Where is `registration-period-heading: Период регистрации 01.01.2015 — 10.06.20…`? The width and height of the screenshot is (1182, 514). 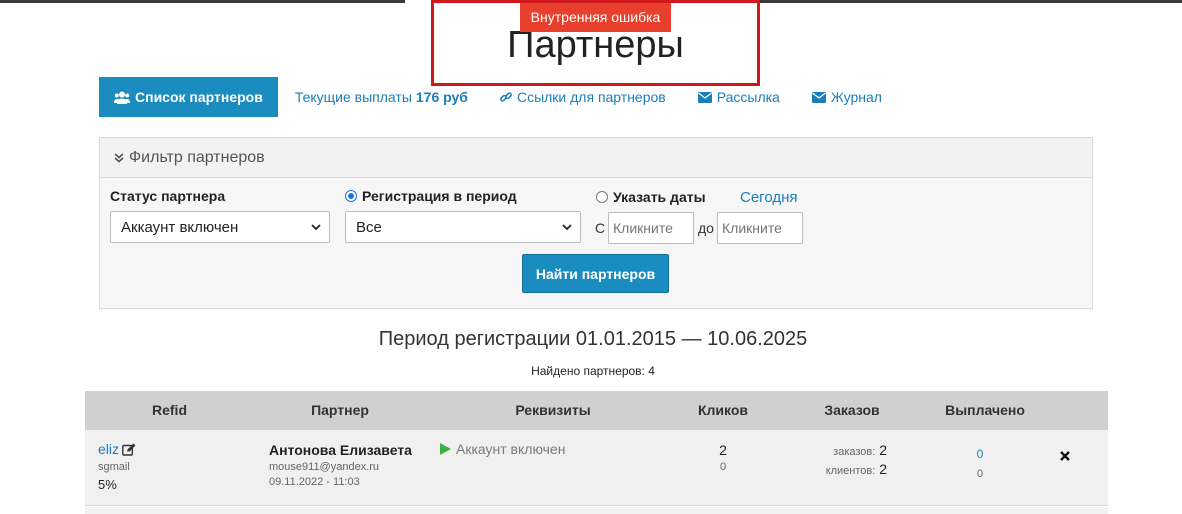
registration-period-heading: Период регистрации 01.01.2015 — 10.06.20… is located at coordinates (593, 339).